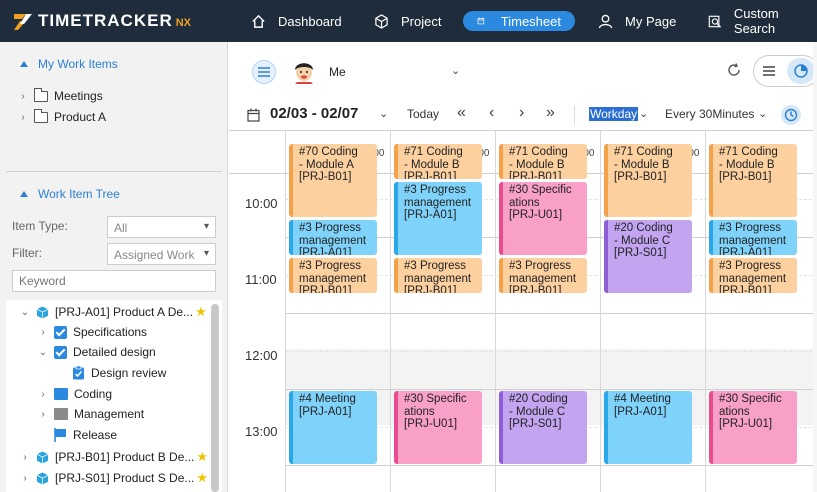 This screenshot has height=492, width=817. I want to click on tree-item-design-review: Design review, so click(119, 373).